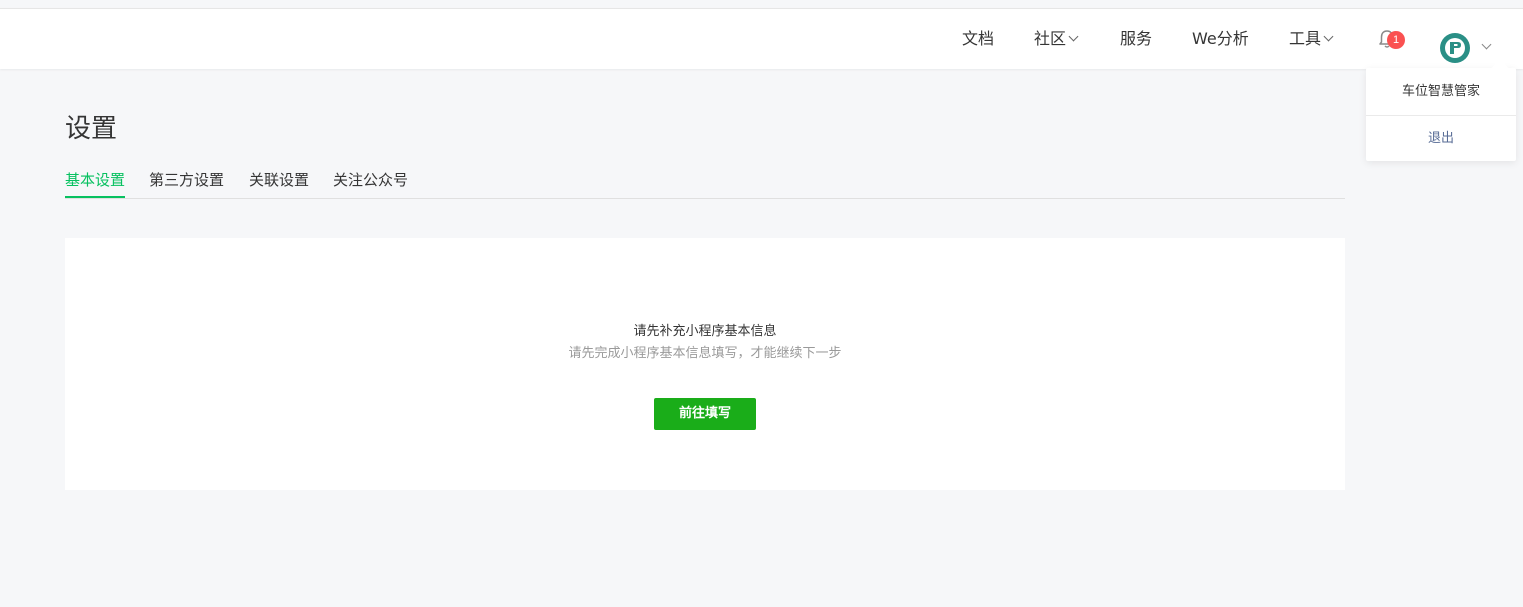 The width and height of the screenshot is (1523, 607). What do you see at coordinates (1455, 48) in the screenshot?
I see `avatar` at bounding box center [1455, 48].